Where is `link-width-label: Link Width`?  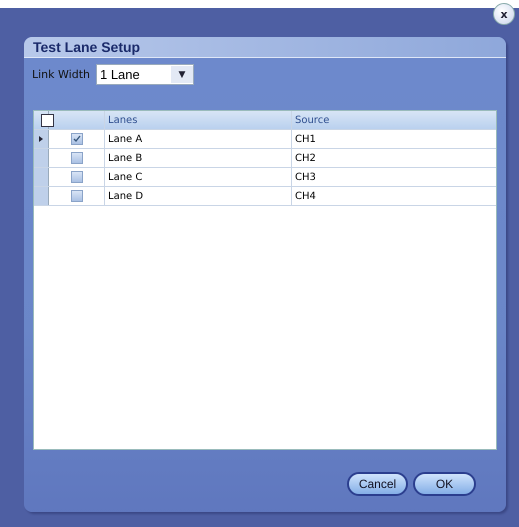
link-width-label: Link Width is located at coordinates (61, 74).